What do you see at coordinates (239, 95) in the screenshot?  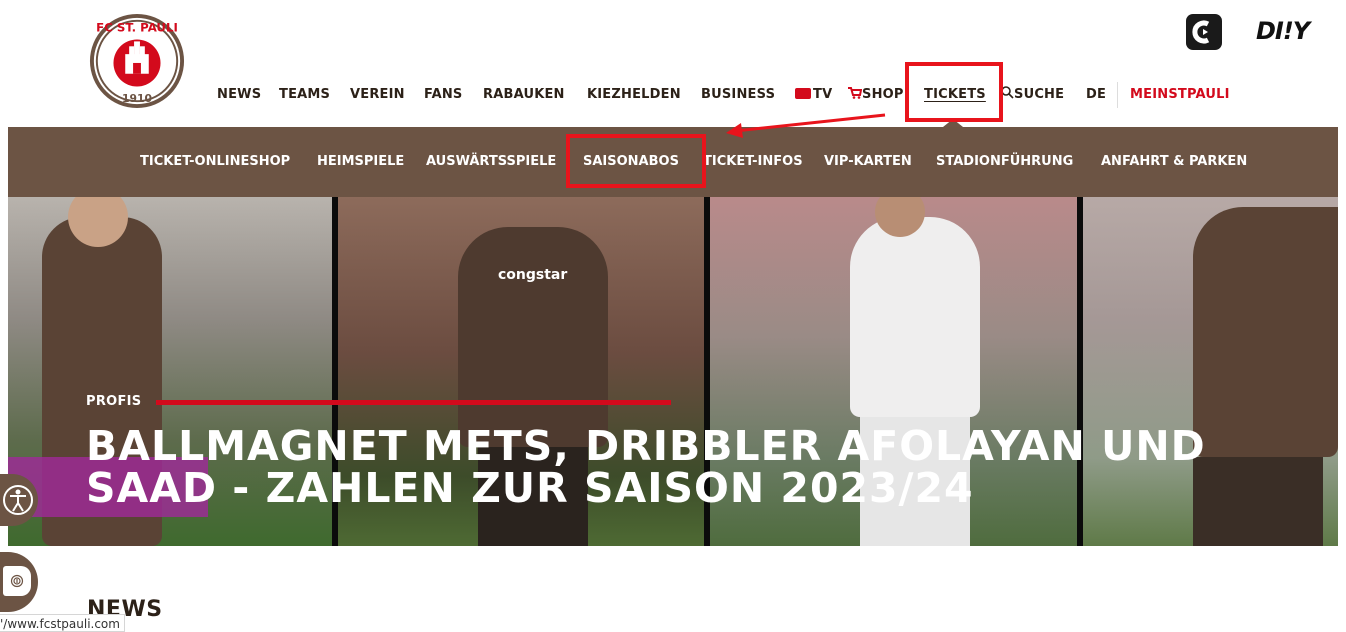 I see `nav-news: NEWS` at bounding box center [239, 95].